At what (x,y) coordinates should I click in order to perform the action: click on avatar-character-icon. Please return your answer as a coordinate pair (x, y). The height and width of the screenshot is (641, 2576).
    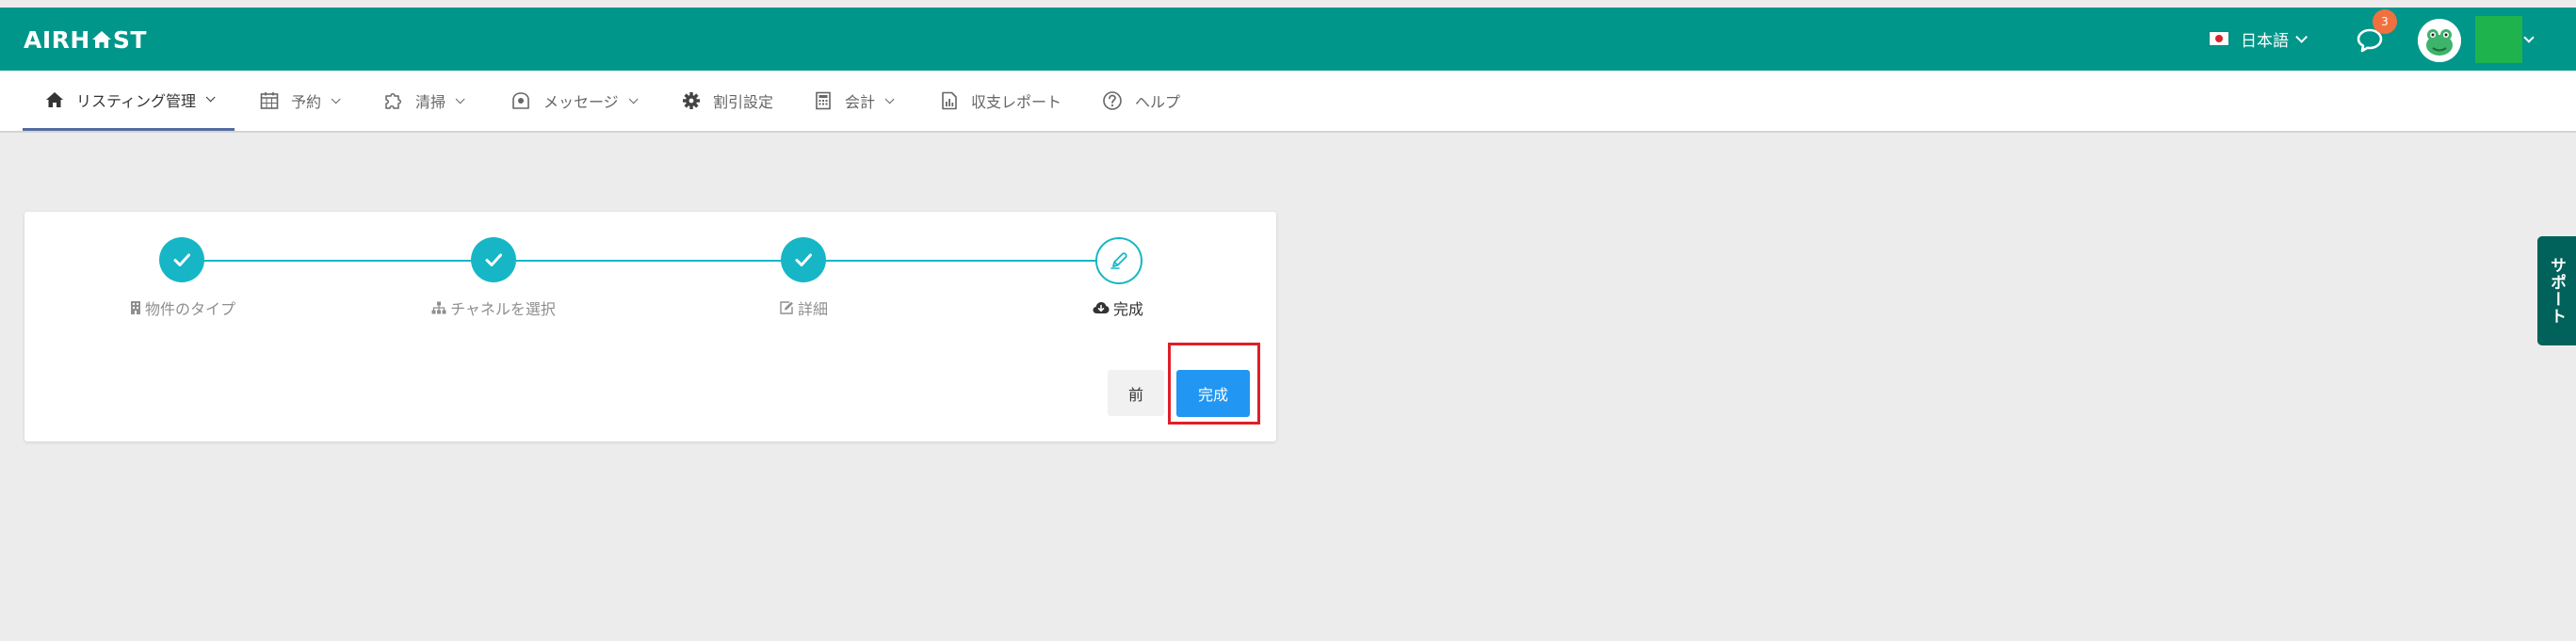
    Looking at the image, I should click on (2439, 40).